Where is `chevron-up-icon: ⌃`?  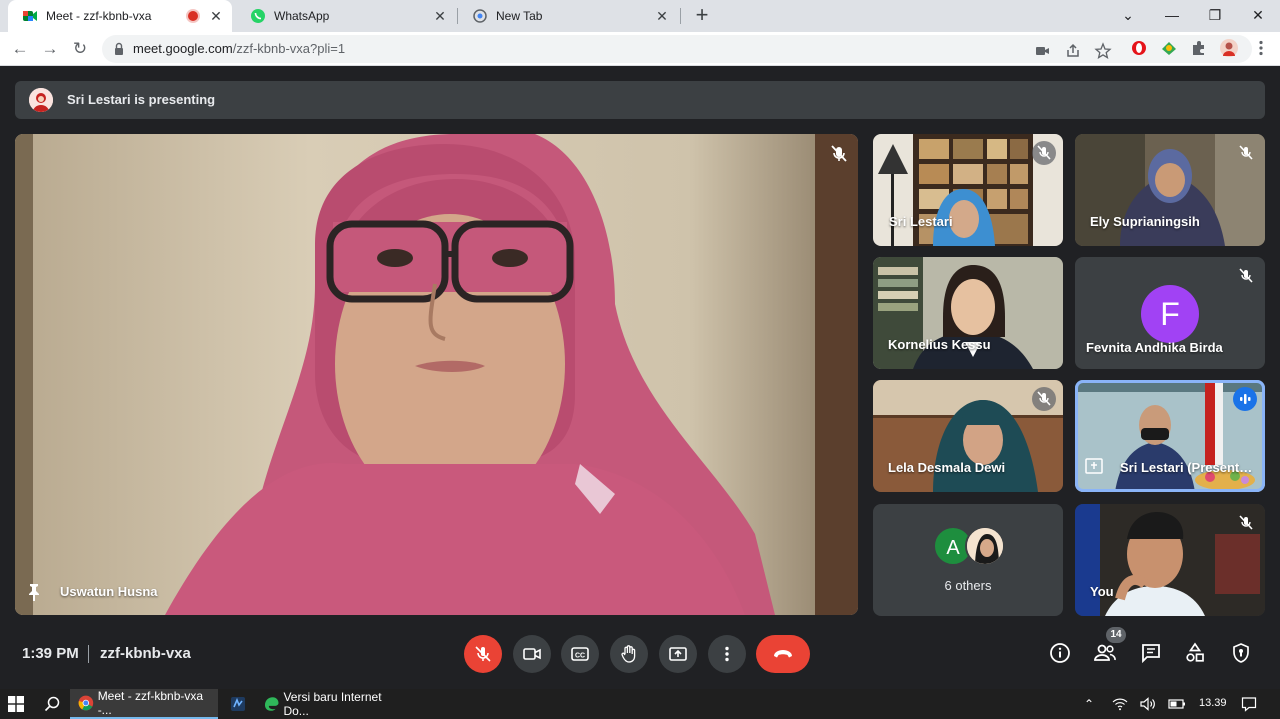 chevron-up-icon: ⌃ is located at coordinates (1089, 704).